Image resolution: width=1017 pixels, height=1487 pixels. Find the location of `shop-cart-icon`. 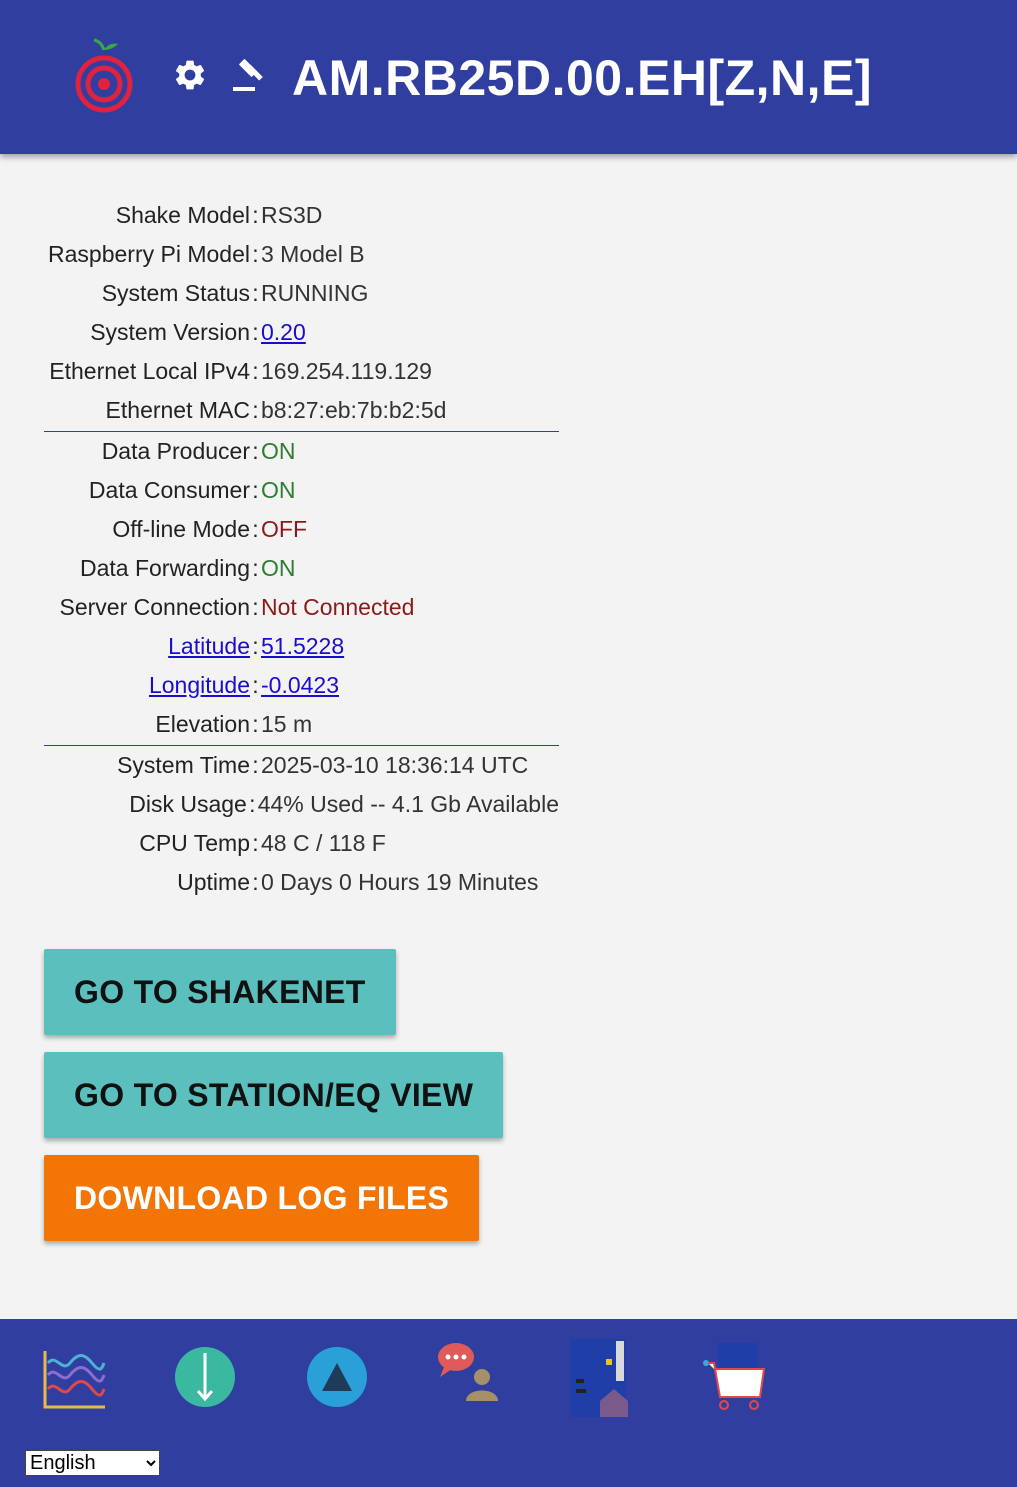

shop-cart-icon is located at coordinates (733, 1379).